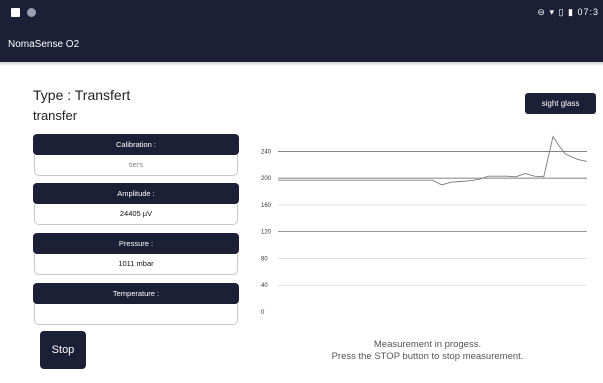  I want to click on y-tick-label: 0, so click(263, 313).